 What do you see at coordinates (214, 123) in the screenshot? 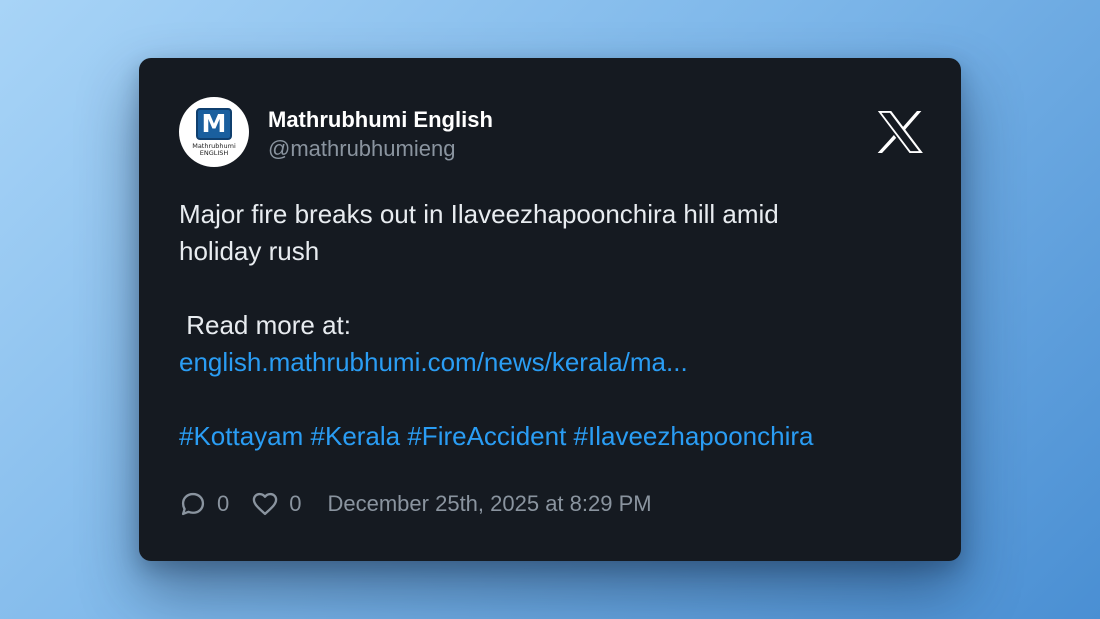
I see `avatar-logo-mark: M` at bounding box center [214, 123].